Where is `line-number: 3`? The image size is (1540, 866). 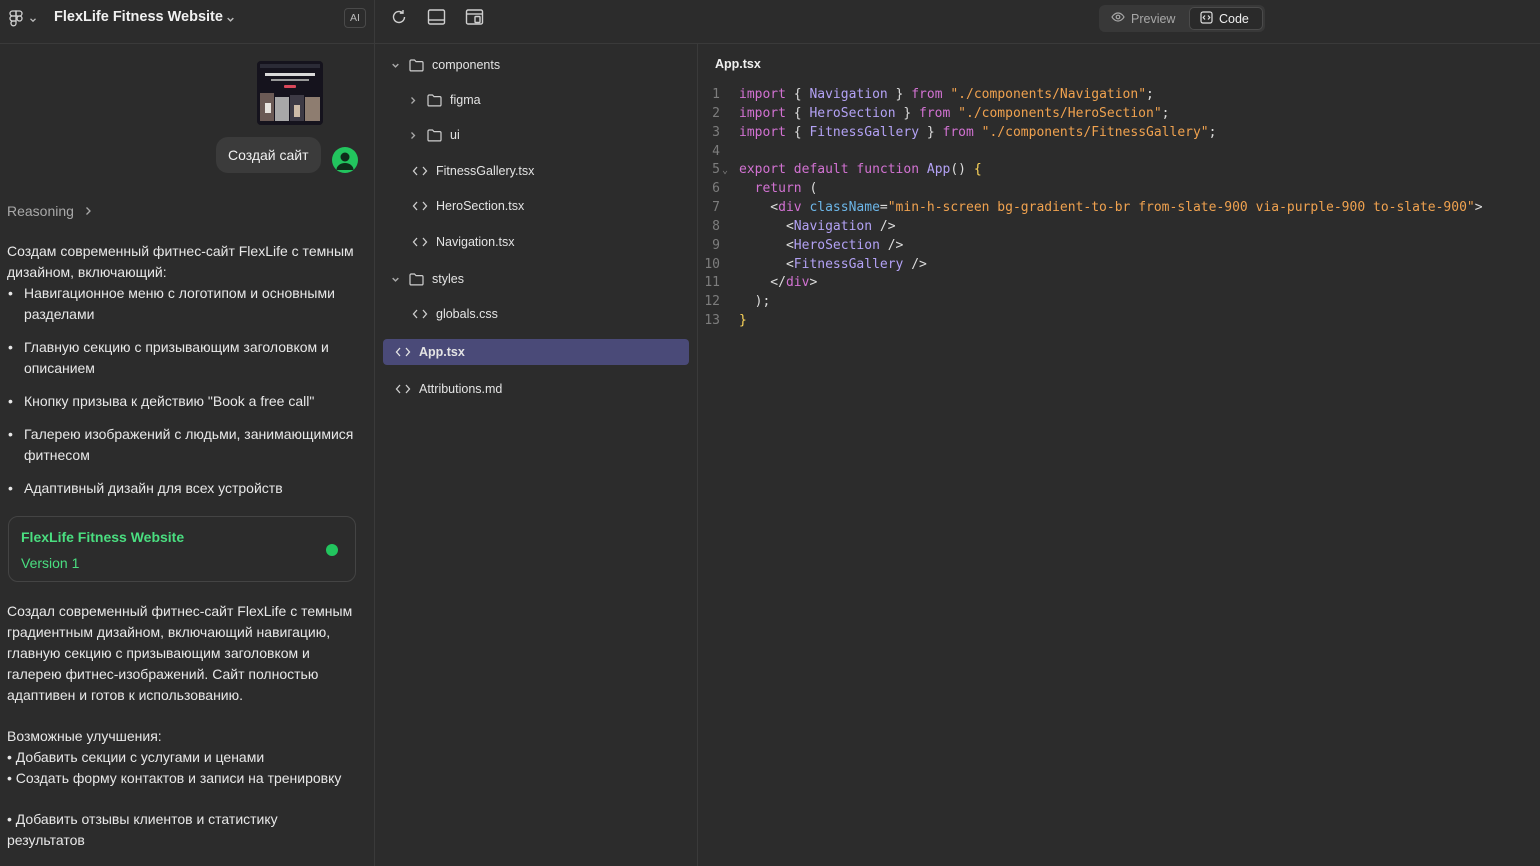 line-number: 3 is located at coordinates (716, 132).